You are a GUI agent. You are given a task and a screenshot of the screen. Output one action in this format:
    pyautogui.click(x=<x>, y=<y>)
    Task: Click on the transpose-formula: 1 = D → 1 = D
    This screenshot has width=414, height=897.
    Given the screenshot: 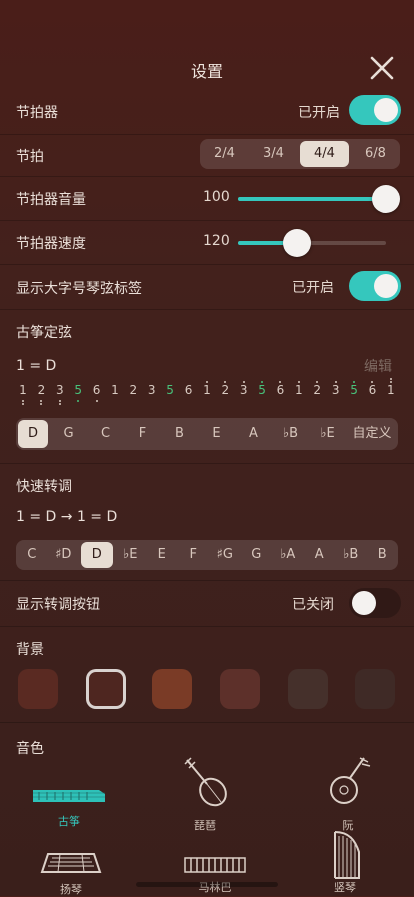 What is the action you would take?
    pyautogui.click(x=67, y=517)
    